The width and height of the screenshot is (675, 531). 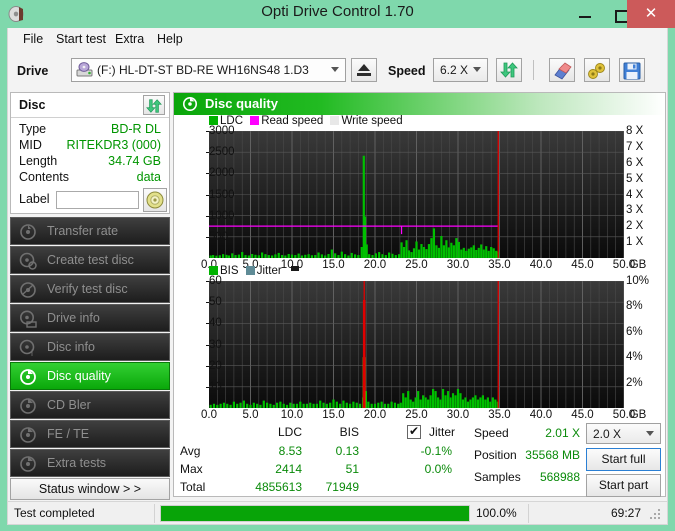 I want to click on start-part-button: Start part, so click(x=623, y=485).